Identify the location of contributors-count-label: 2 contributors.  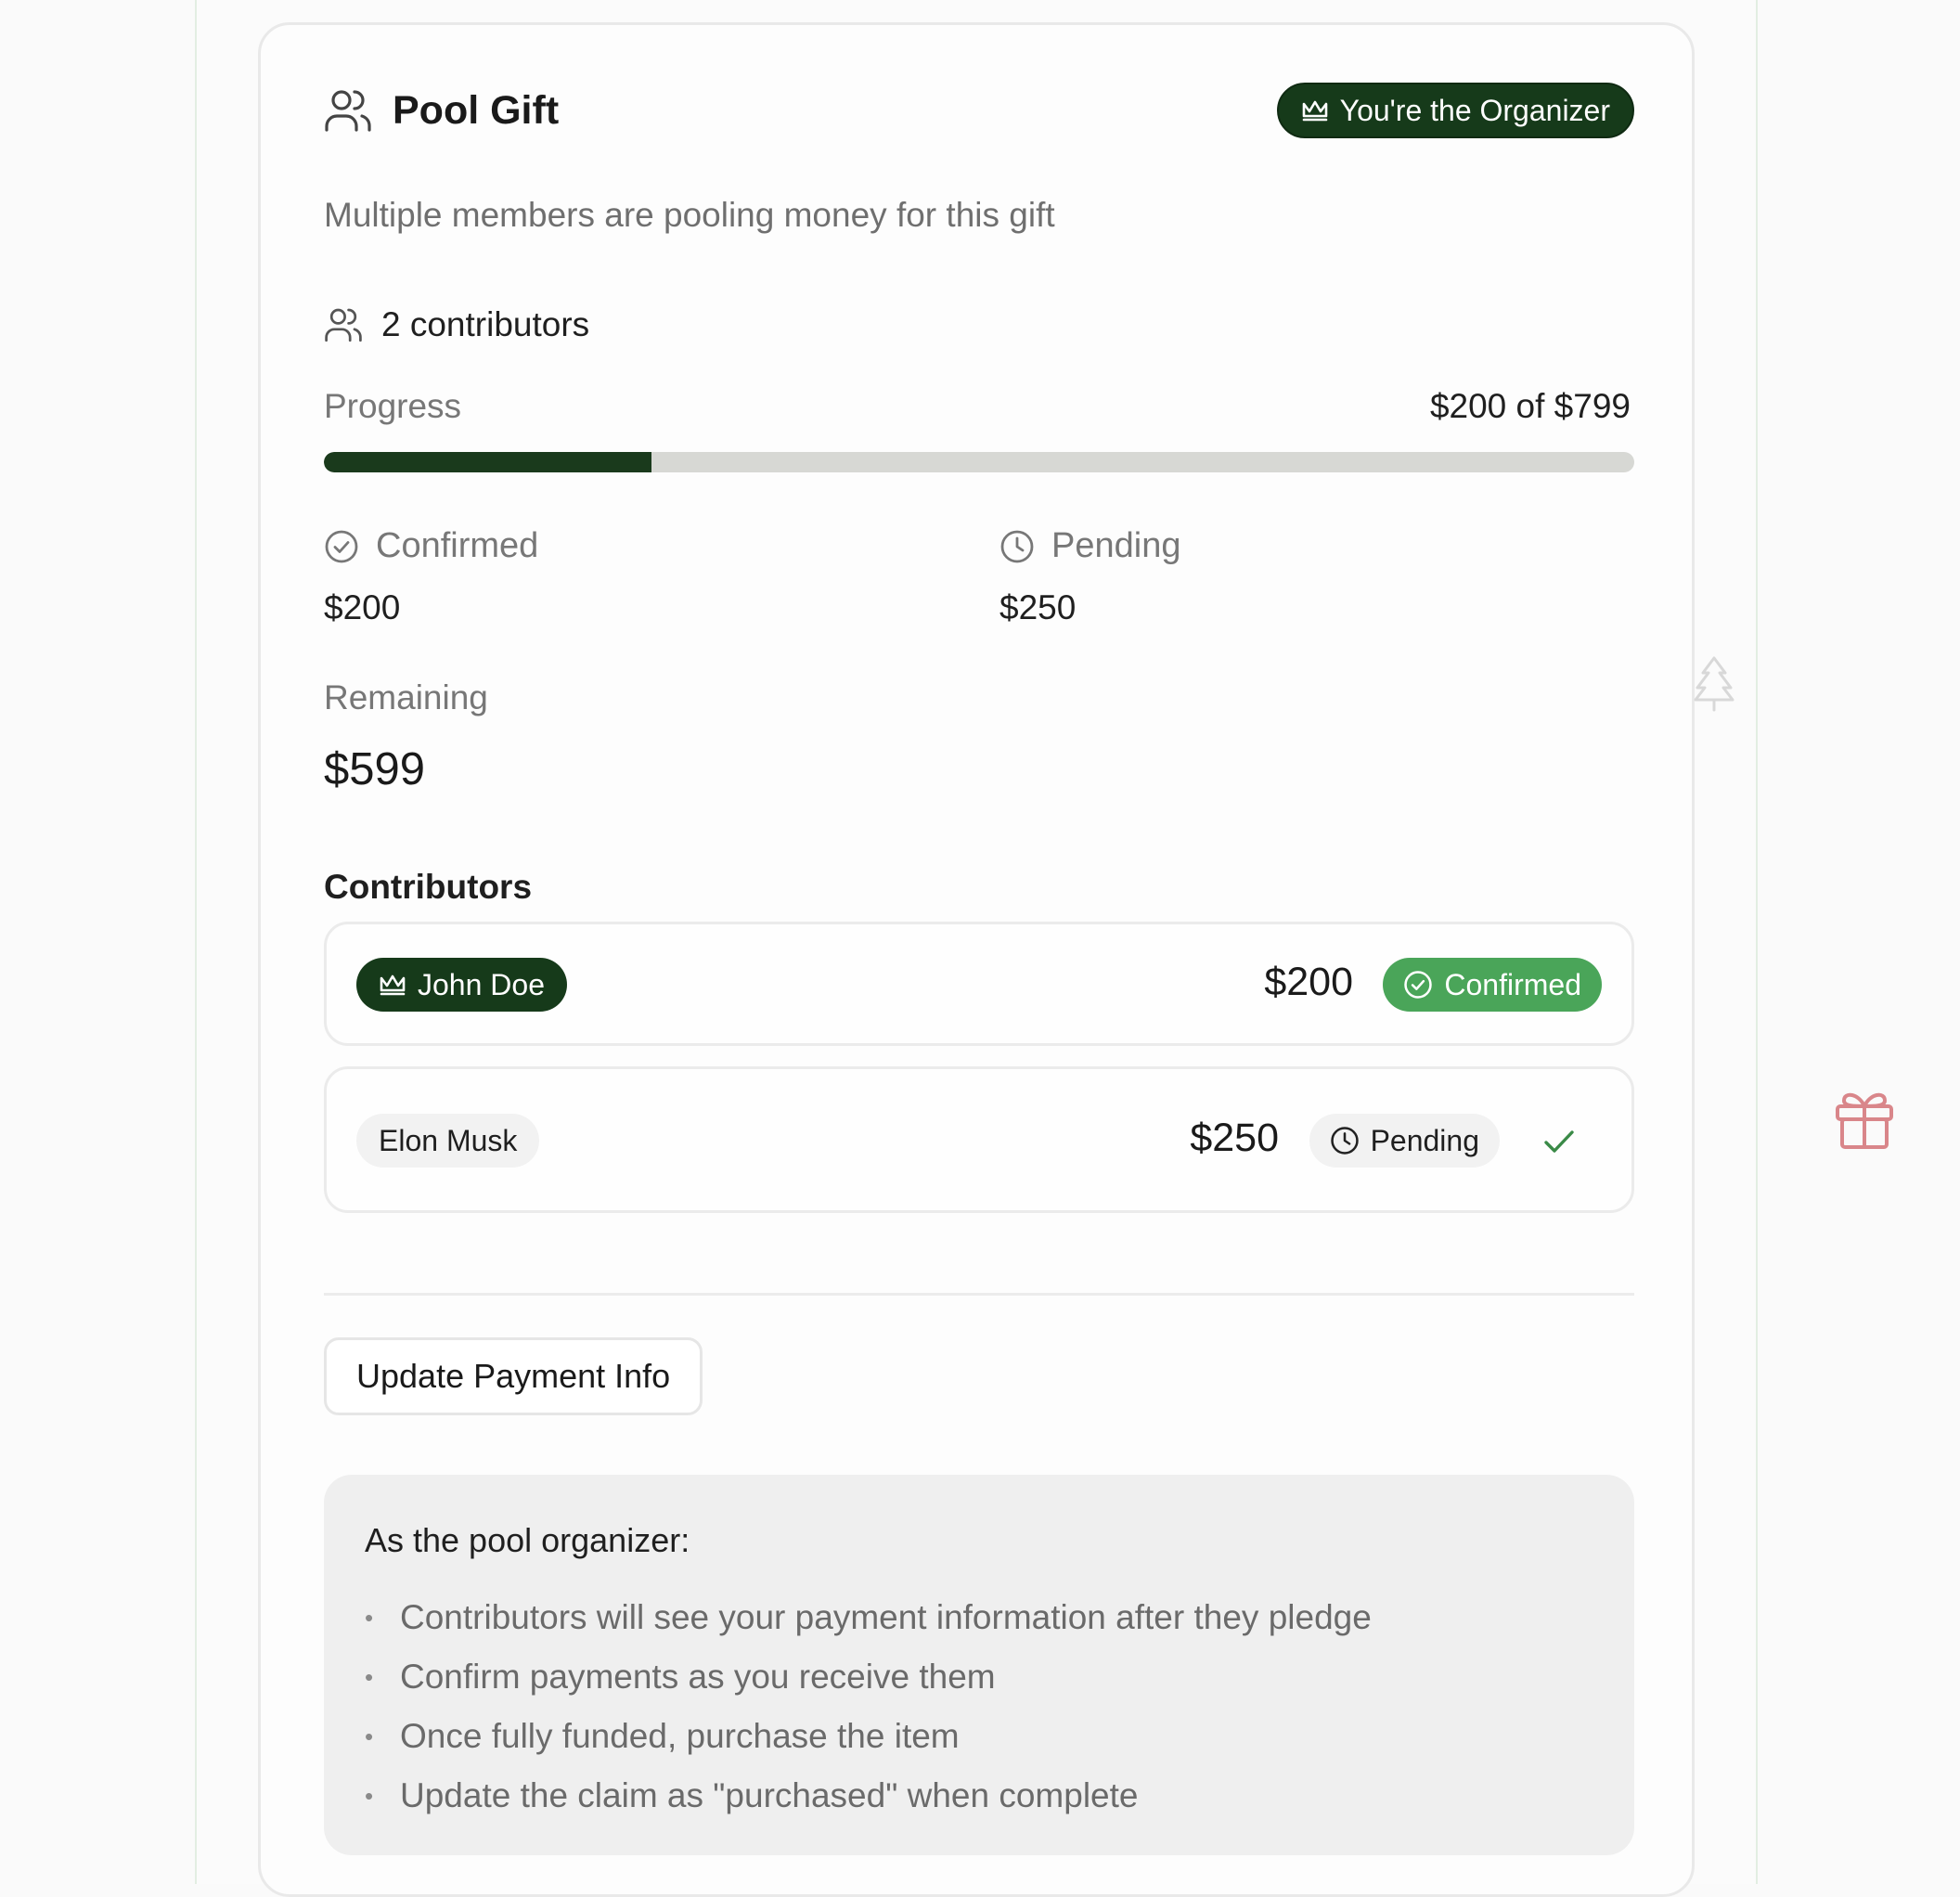
(485, 324).